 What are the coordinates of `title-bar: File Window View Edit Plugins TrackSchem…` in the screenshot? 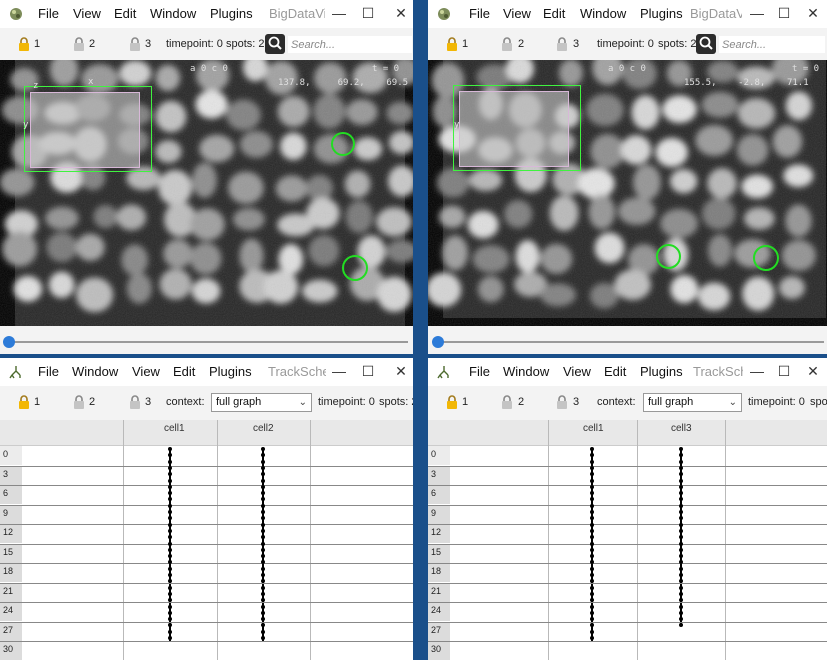 It's located at (627, 372).